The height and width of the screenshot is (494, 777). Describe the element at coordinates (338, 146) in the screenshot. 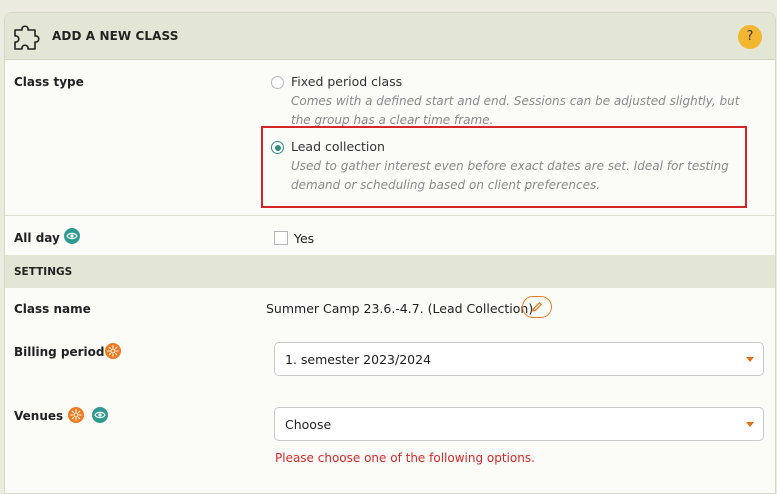

I see `lead-collection-title: Lead collection` at that location.